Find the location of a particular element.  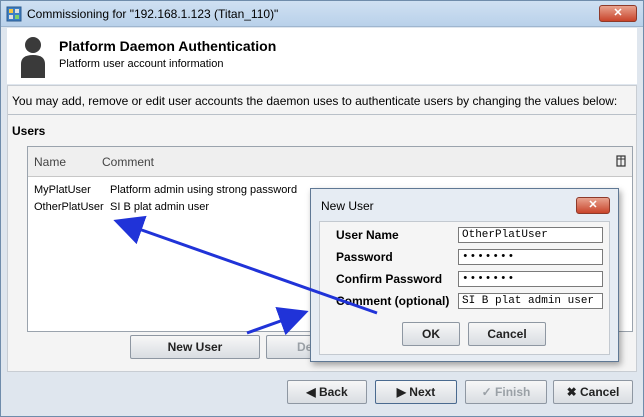

divider is located at coordinates (322, 114).